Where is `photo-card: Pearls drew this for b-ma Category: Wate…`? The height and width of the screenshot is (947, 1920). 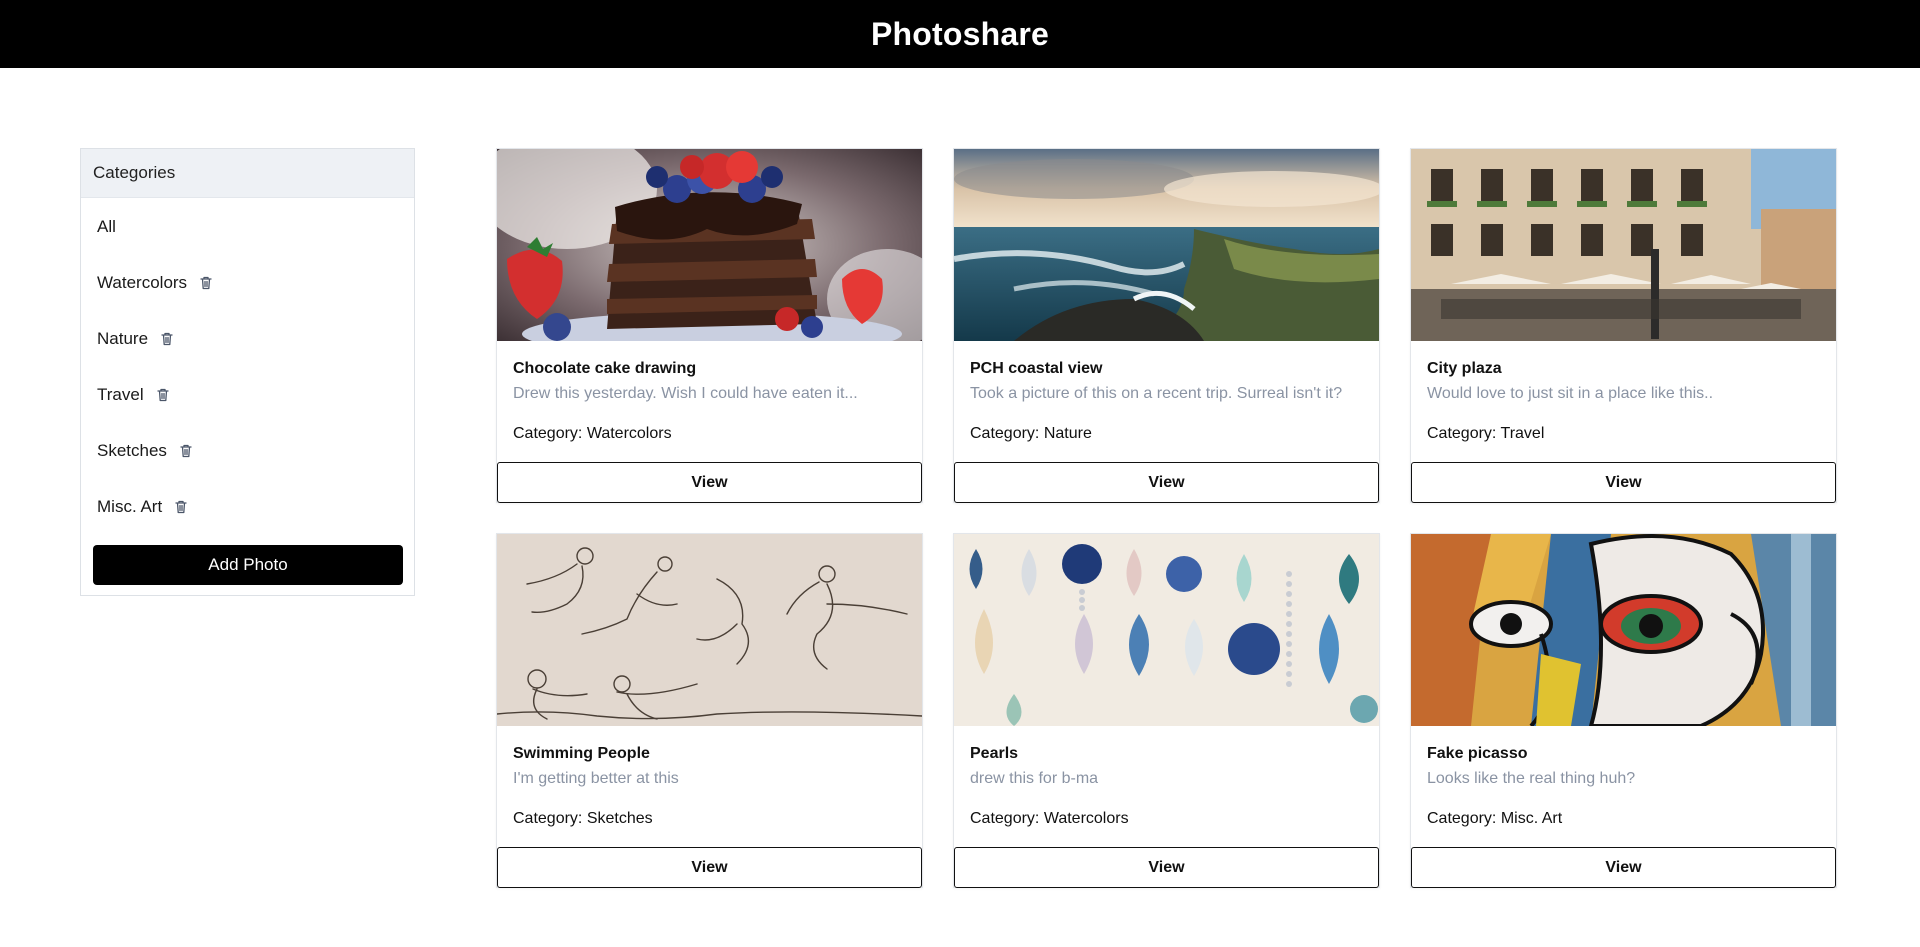 photo-card: Pearls drew this for b-ma Category: Wate… is located at coordinates (1166, 710).